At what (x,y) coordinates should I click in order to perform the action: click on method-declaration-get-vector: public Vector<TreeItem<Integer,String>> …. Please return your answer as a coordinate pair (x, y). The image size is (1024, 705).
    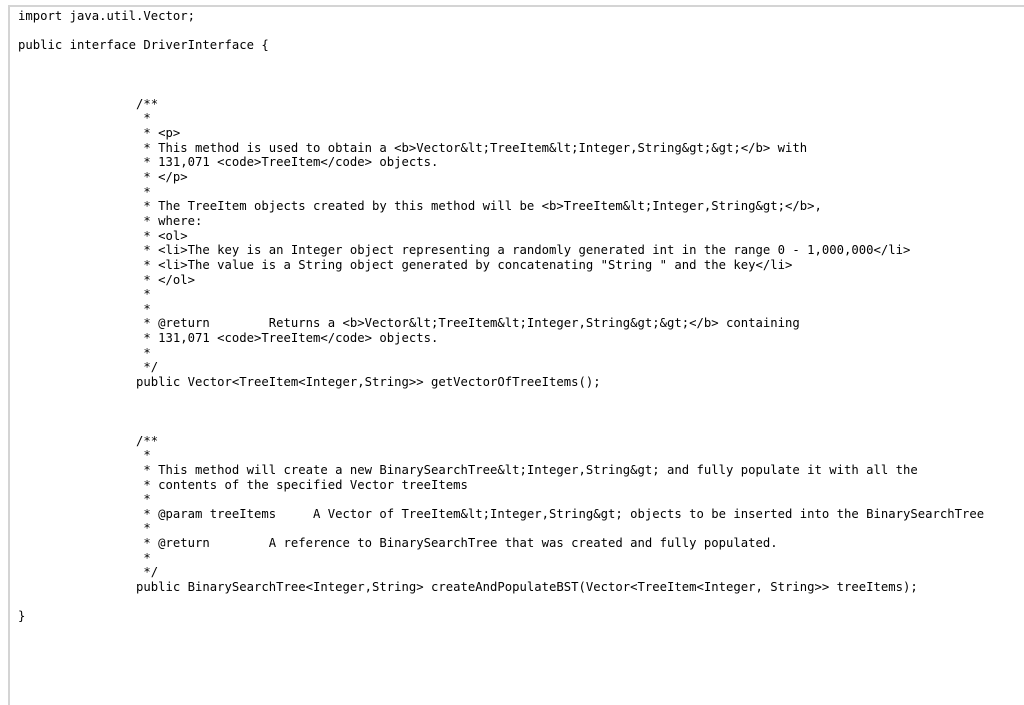
    Looking at the image, I should click on (309, 382).